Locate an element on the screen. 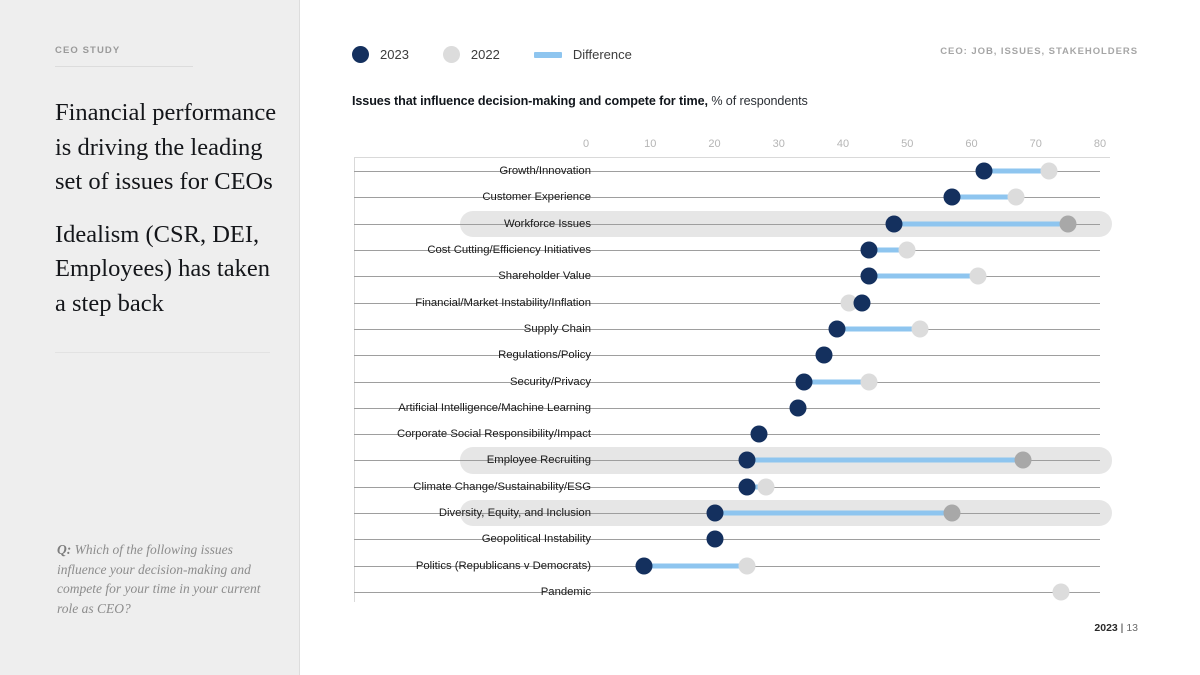 The height and width of the screenshot is (675, 1200). x-tick-50: 50 is located at coordinates (907, 144).